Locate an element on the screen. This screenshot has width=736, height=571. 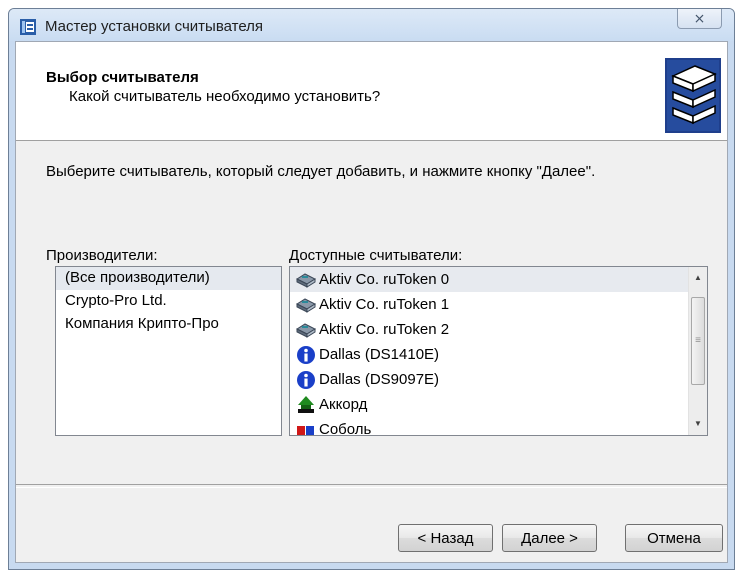
reader-item: Соболь is located at coordinates (498, 426).